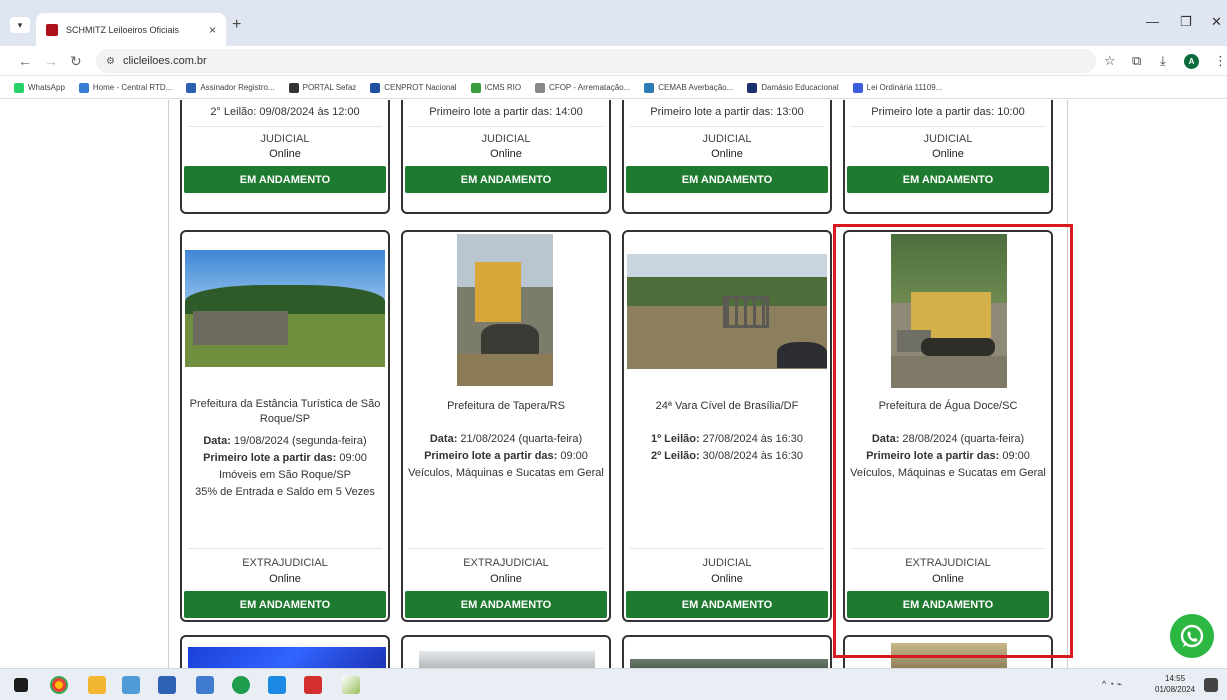 The height and width of the screenshot is (700, 1227). Describe the element at coordinates (1112, 684) in the screenshot. I see `system-tray: ^ ◔ ⌁` at that location.